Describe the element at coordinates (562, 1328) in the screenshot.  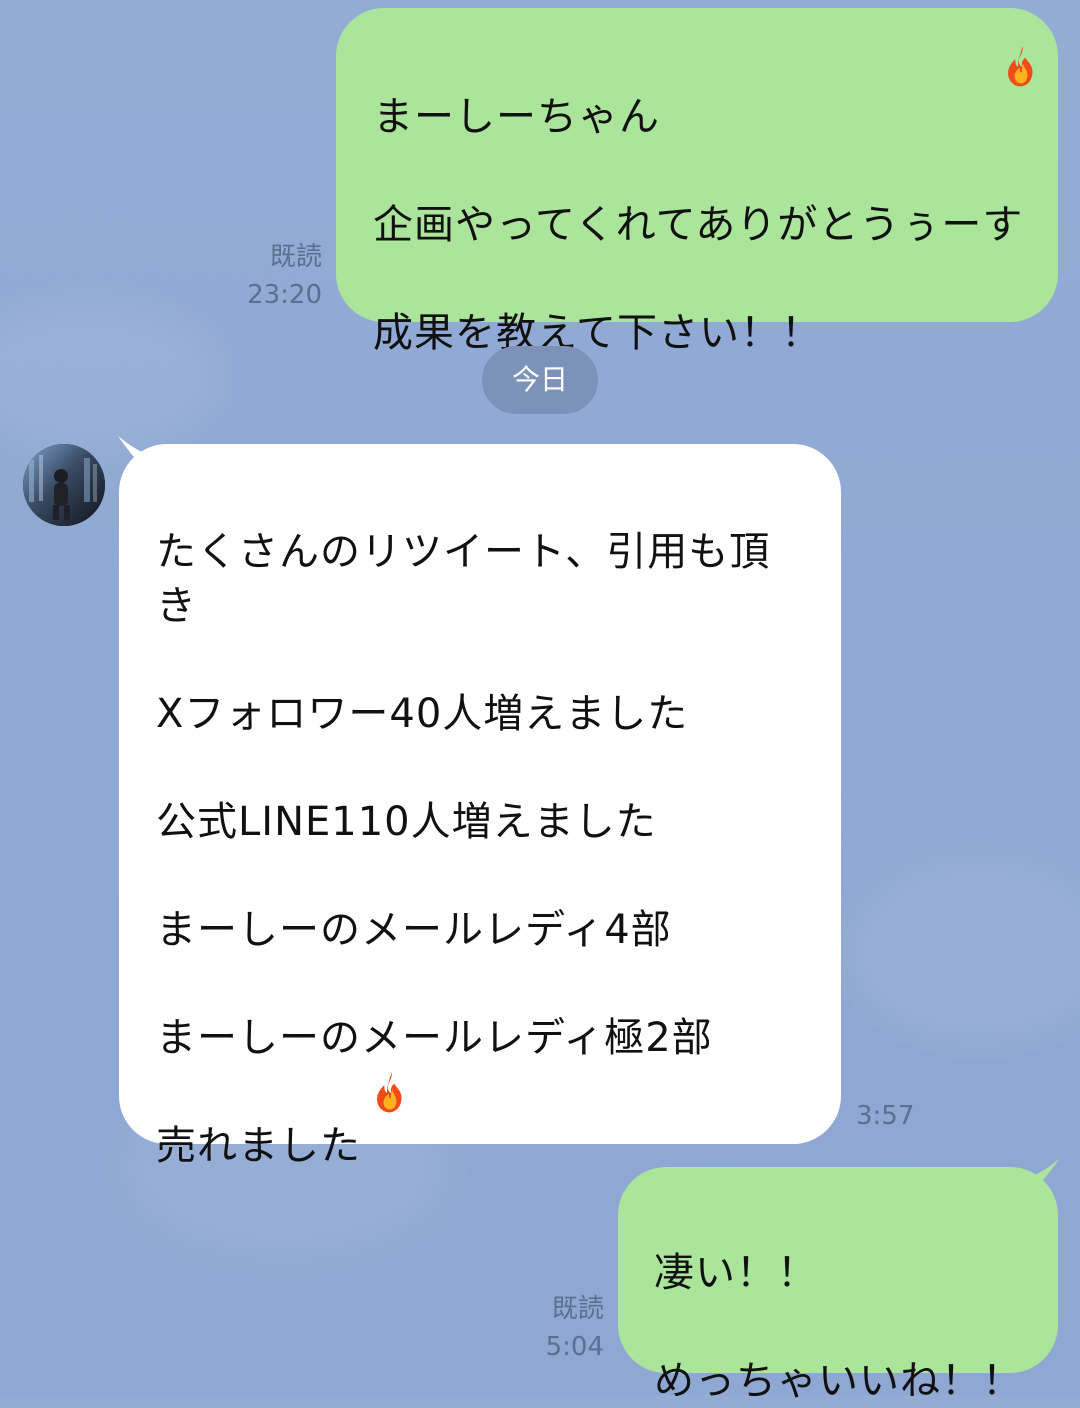
I see `outgoing-message-meta: 既読 5:04` at that location.